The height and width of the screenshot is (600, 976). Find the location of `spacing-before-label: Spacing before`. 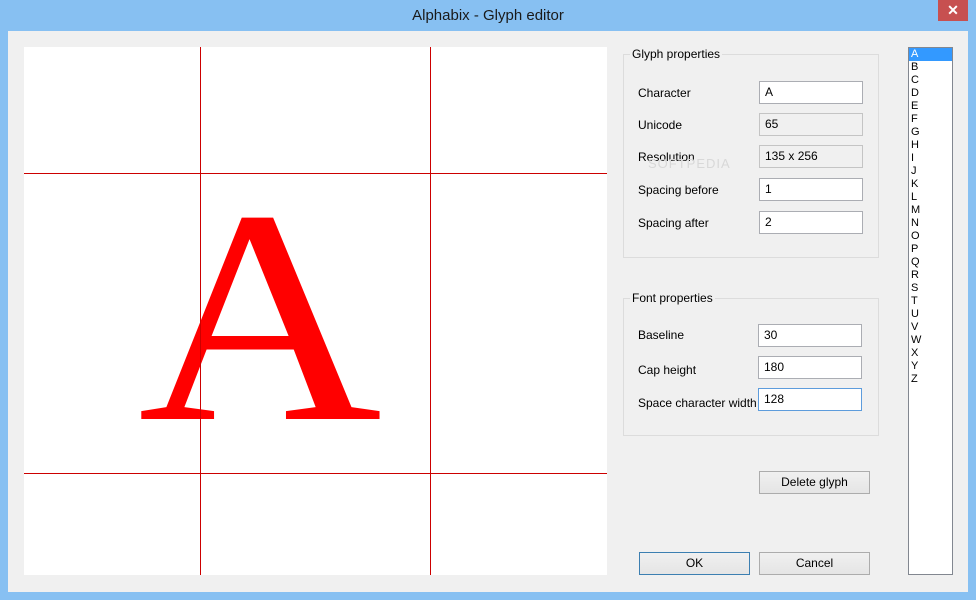

spacing-before-label: Spacing before is located at coordinates (678, 190).